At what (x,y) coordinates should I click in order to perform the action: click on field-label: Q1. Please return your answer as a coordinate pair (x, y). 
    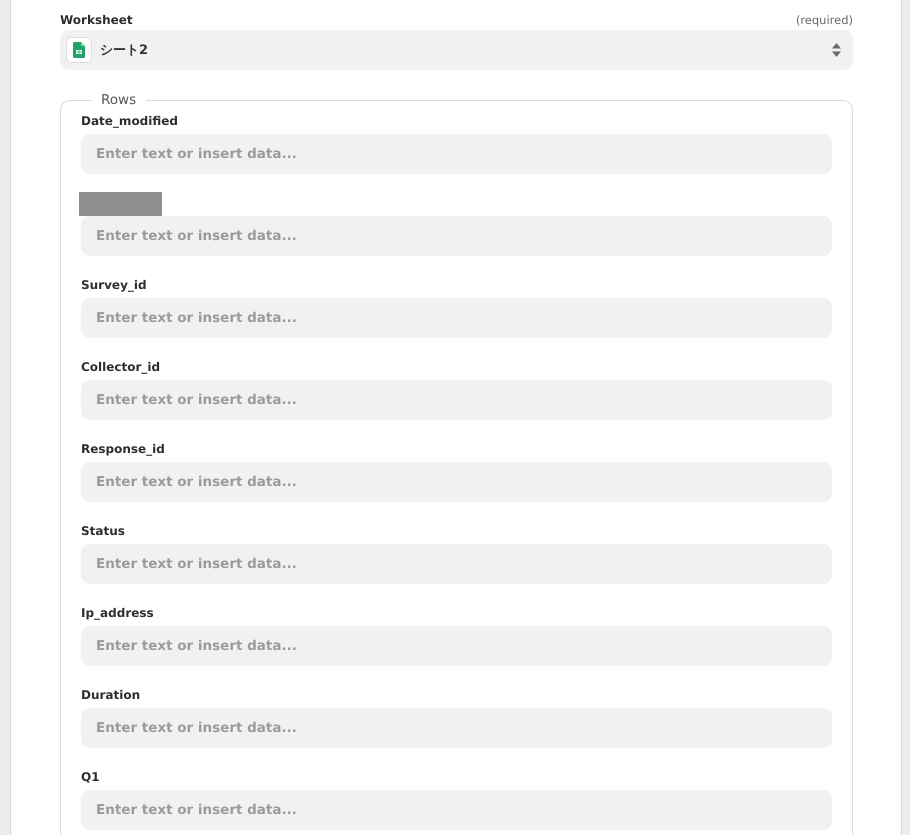
    Looking at the image, I should click on (91, 777).